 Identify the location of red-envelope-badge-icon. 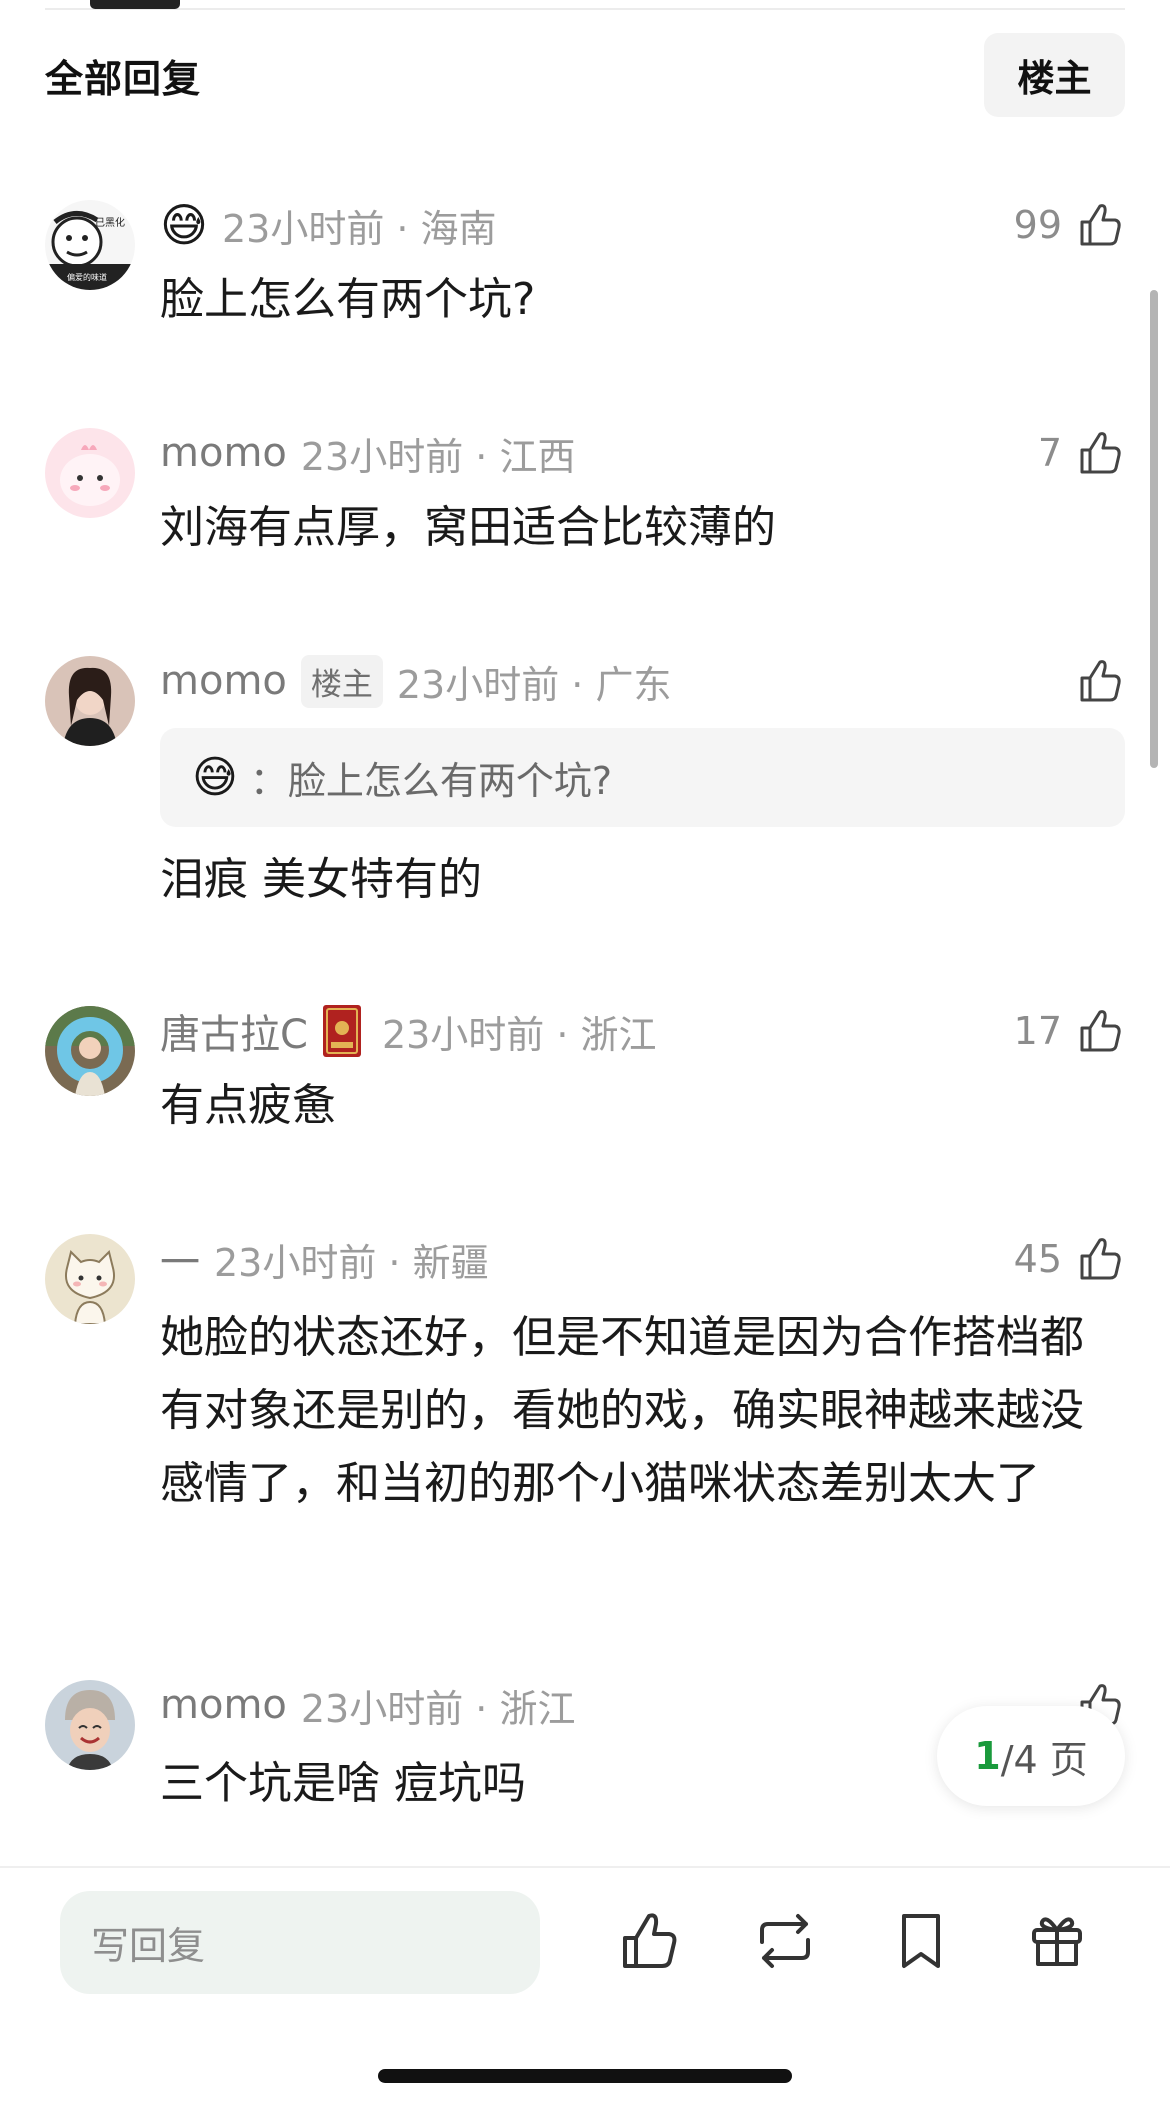
(341, 1031).